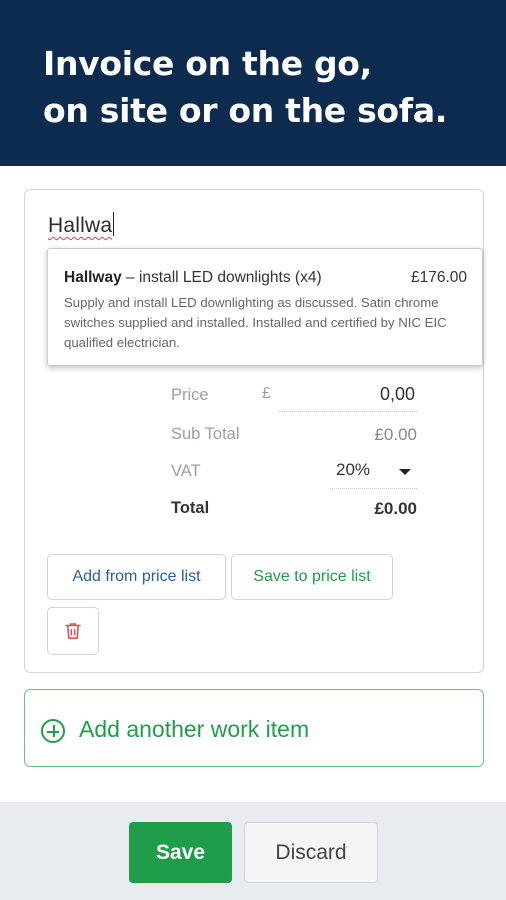 The width and height of the screenshot is (506, 900). Describe the element at coordinates (405, 472) in the screenshot. I see `caret-down-icon` at that location.